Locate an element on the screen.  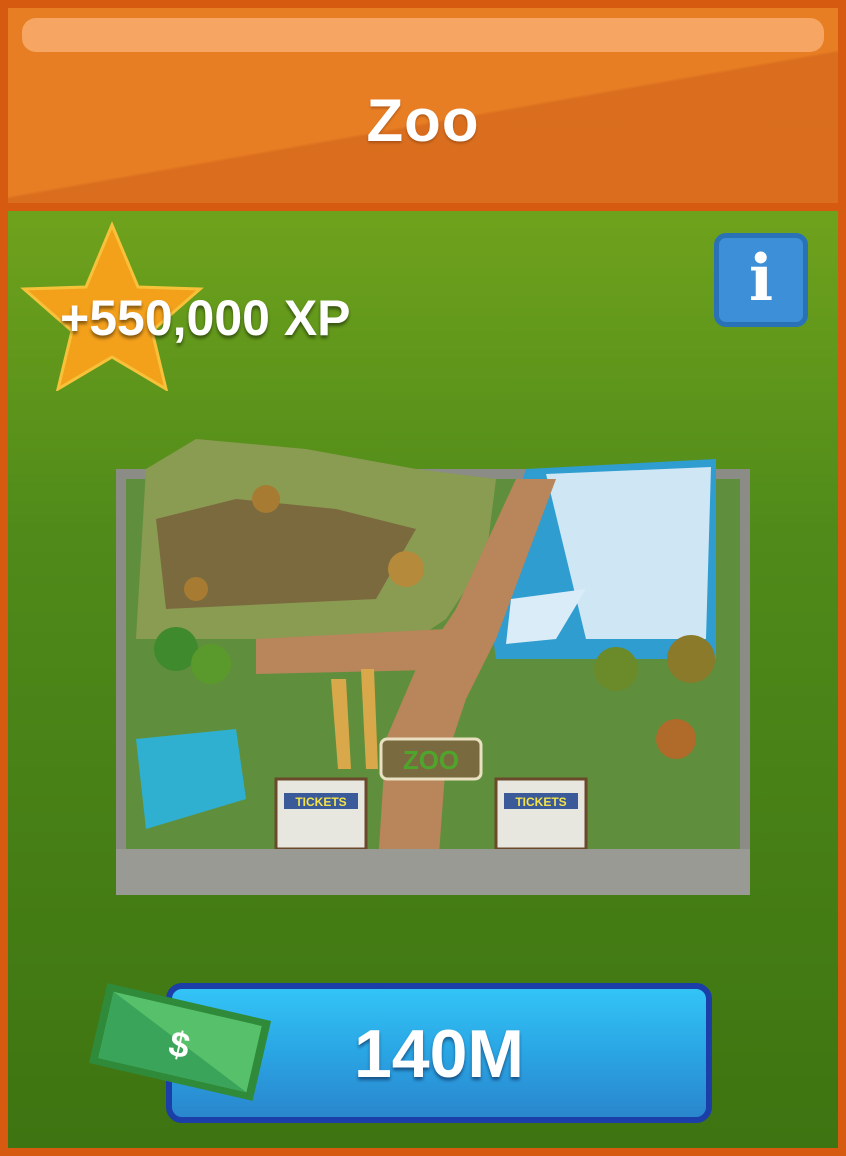
zoo-sign: ZOO is located at coordinates (431, 760).